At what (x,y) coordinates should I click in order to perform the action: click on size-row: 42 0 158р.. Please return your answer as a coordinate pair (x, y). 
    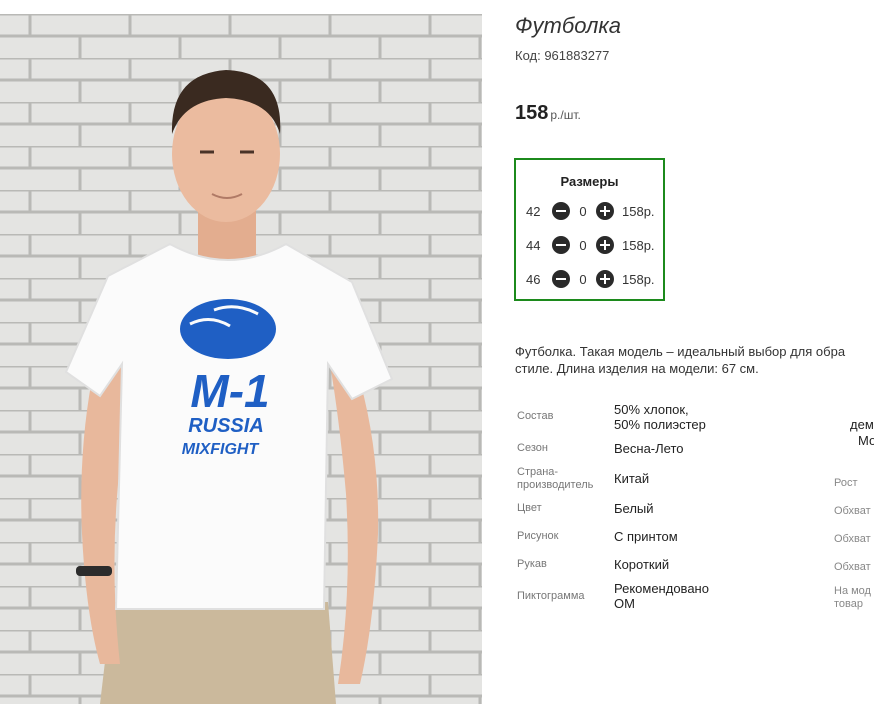
    Looking at the image, I should click on (590, 211).